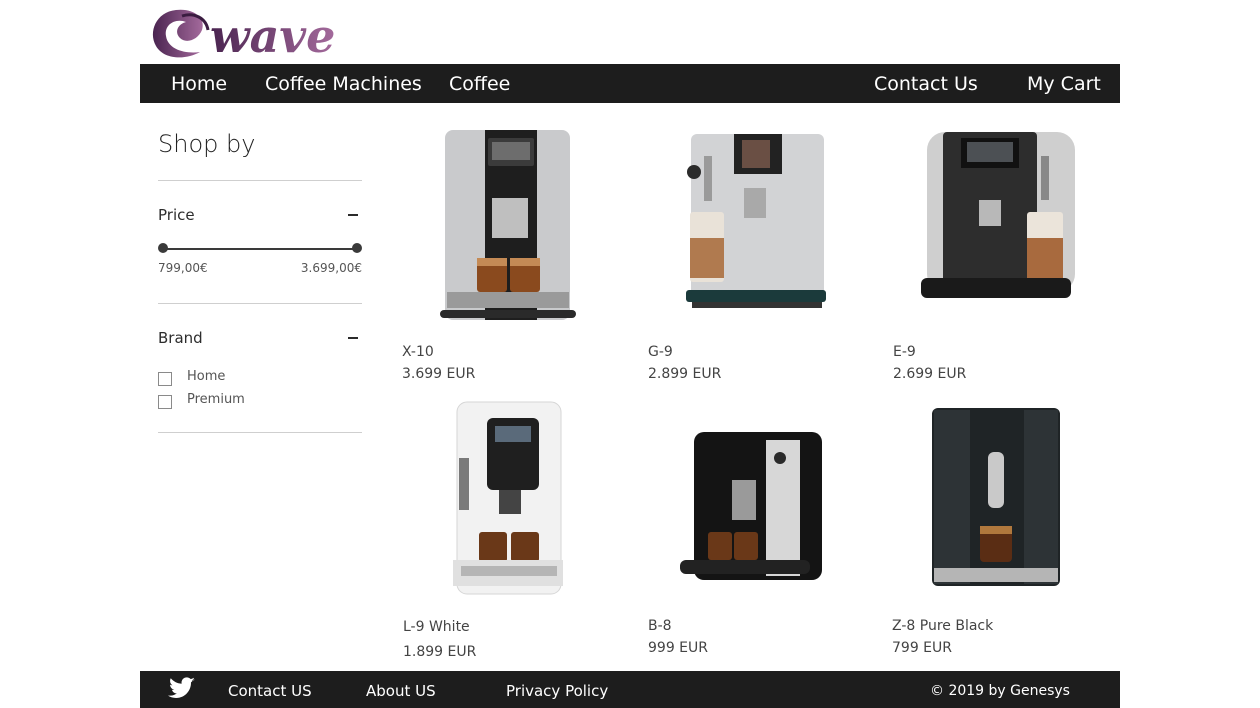 The width and height of the screenshot is (1260, 708). I want to click on price-slider-track, so click(260, 249).